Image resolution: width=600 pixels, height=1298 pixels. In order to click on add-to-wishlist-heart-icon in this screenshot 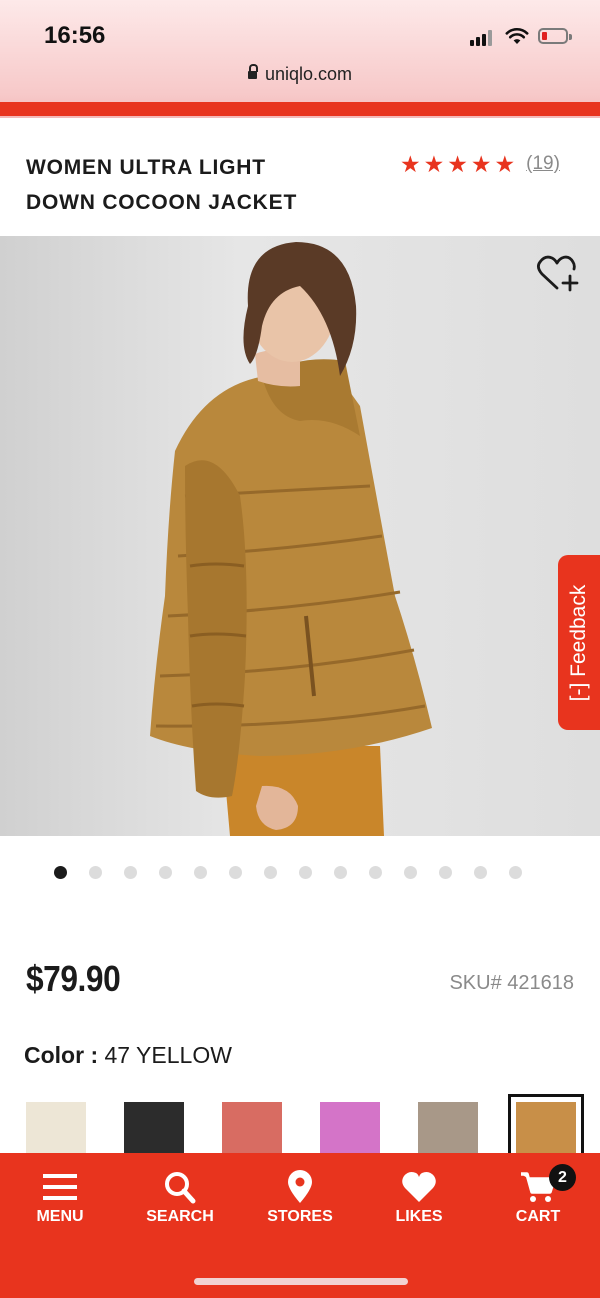, I will do `click(558, 274)`.